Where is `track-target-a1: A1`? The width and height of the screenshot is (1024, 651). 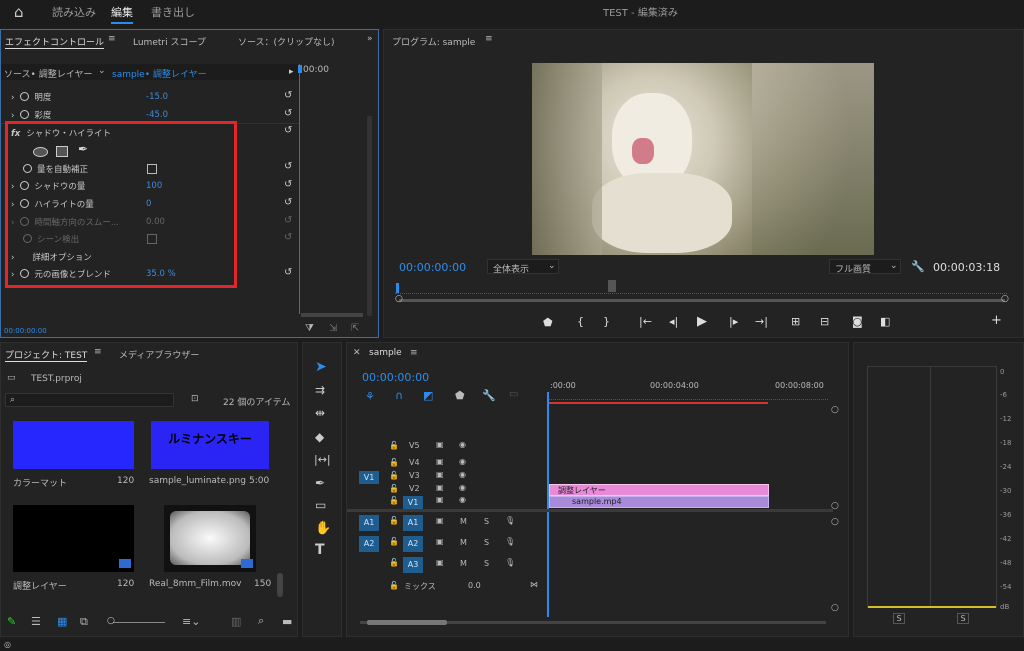
track-target-a1: A1 is located at coordinates (413, 523).